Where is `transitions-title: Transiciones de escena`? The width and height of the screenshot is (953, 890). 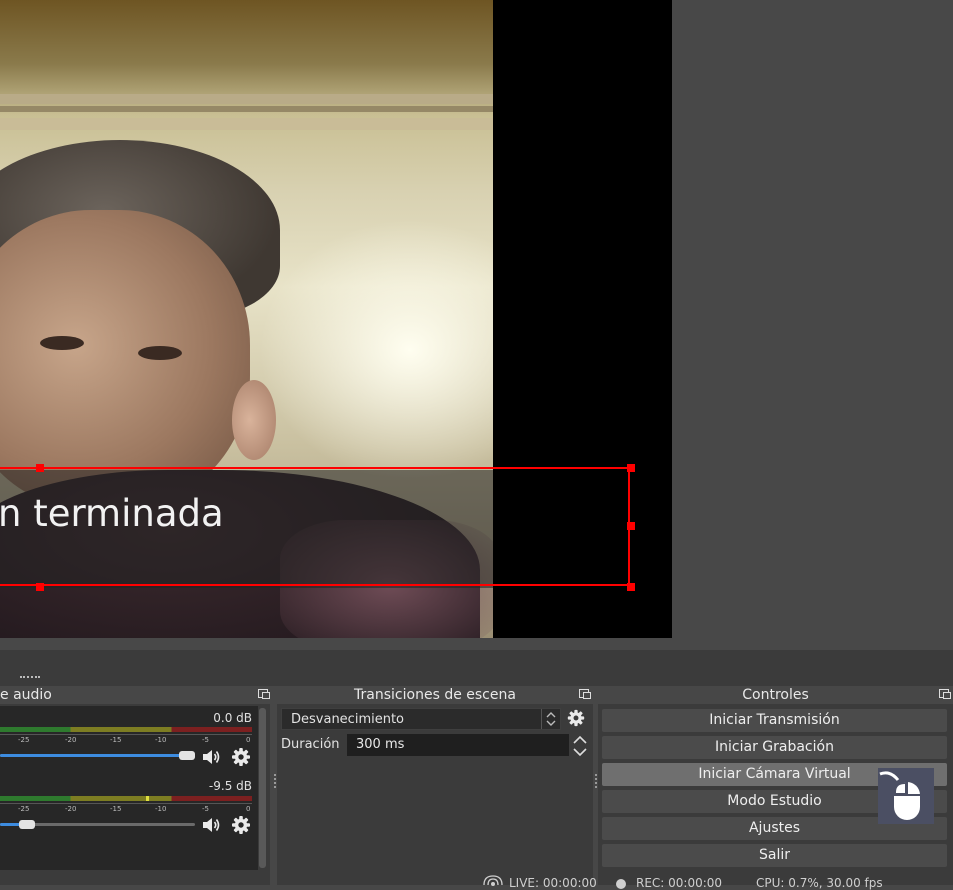
transitions-title: Transiciones de escena is located at coordinates (435, 695).